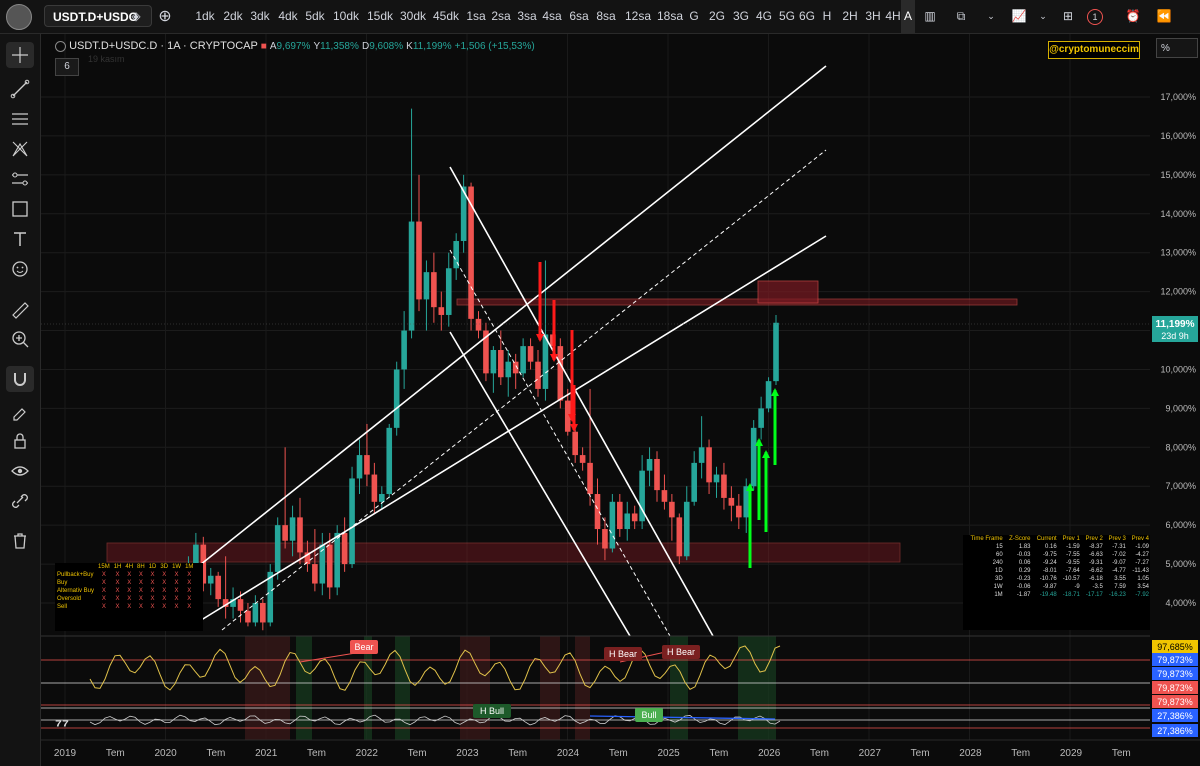 This screenshot has height=766, width=1200. What do you see at coordinates (20, 239) in the screenshot?
I see `text-icon` at bounding box center [20, 239].